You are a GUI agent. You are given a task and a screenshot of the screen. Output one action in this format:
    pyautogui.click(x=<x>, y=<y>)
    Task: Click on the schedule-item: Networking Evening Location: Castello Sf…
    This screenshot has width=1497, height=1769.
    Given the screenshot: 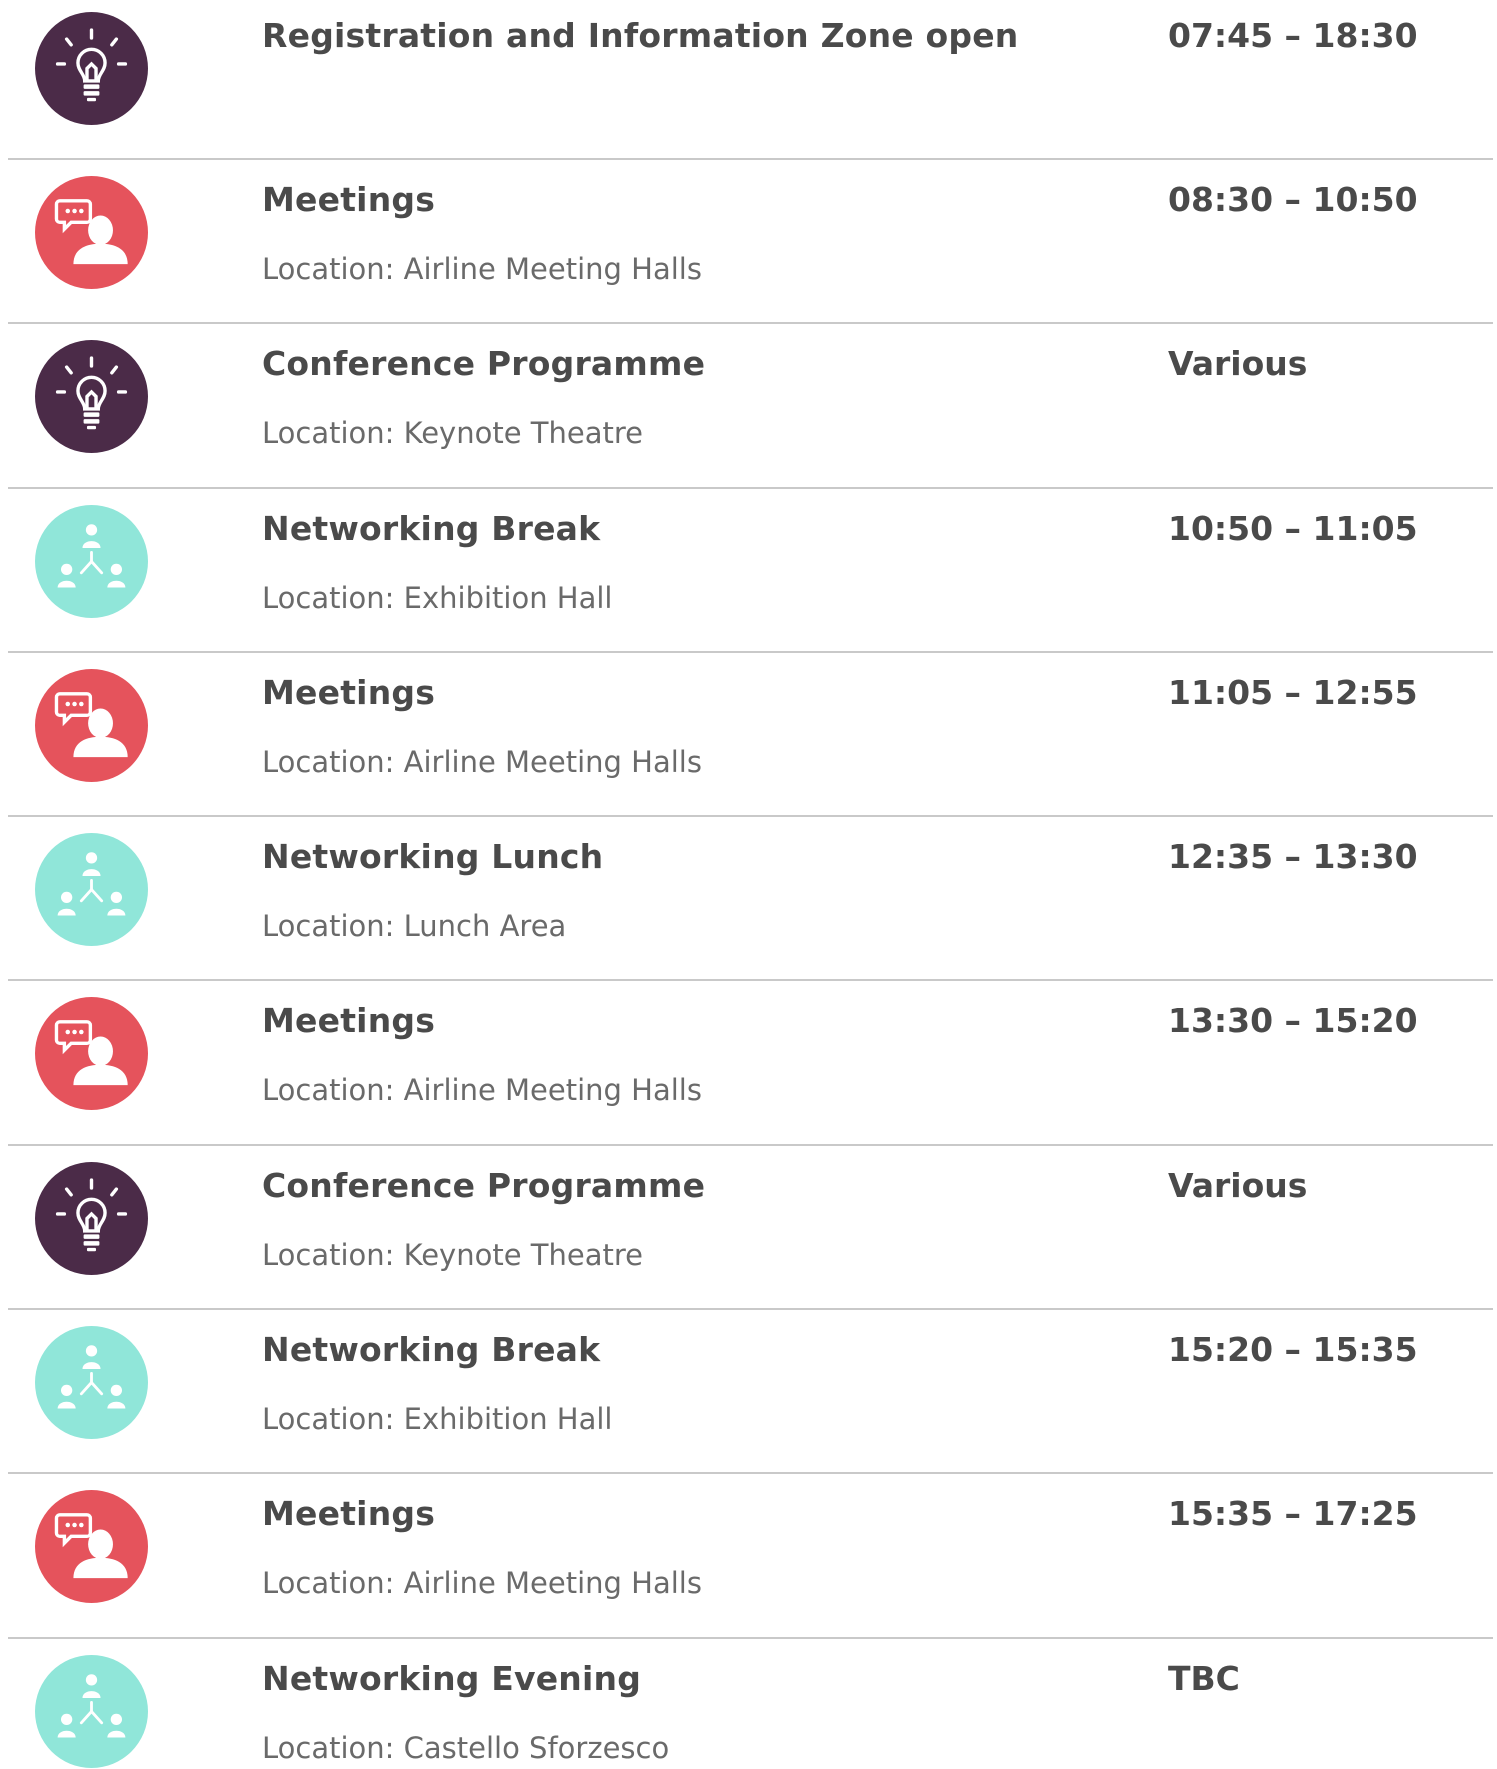 What is the action you would take?
    pyautogui.click(x=748, y=1706)
    